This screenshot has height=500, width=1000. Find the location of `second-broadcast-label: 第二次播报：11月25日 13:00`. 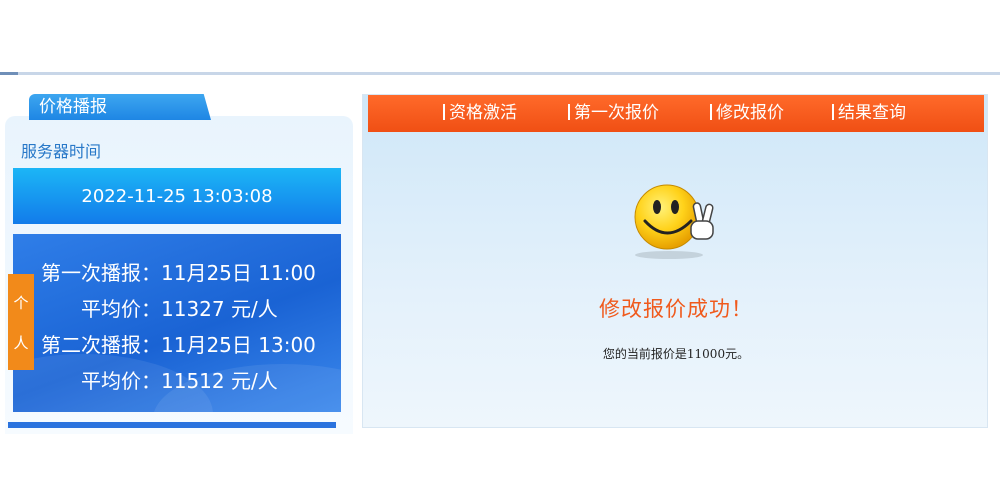

second-broadcast-label: 第二次播报：11月25日 13:00 is located at coordinates (178, 345).